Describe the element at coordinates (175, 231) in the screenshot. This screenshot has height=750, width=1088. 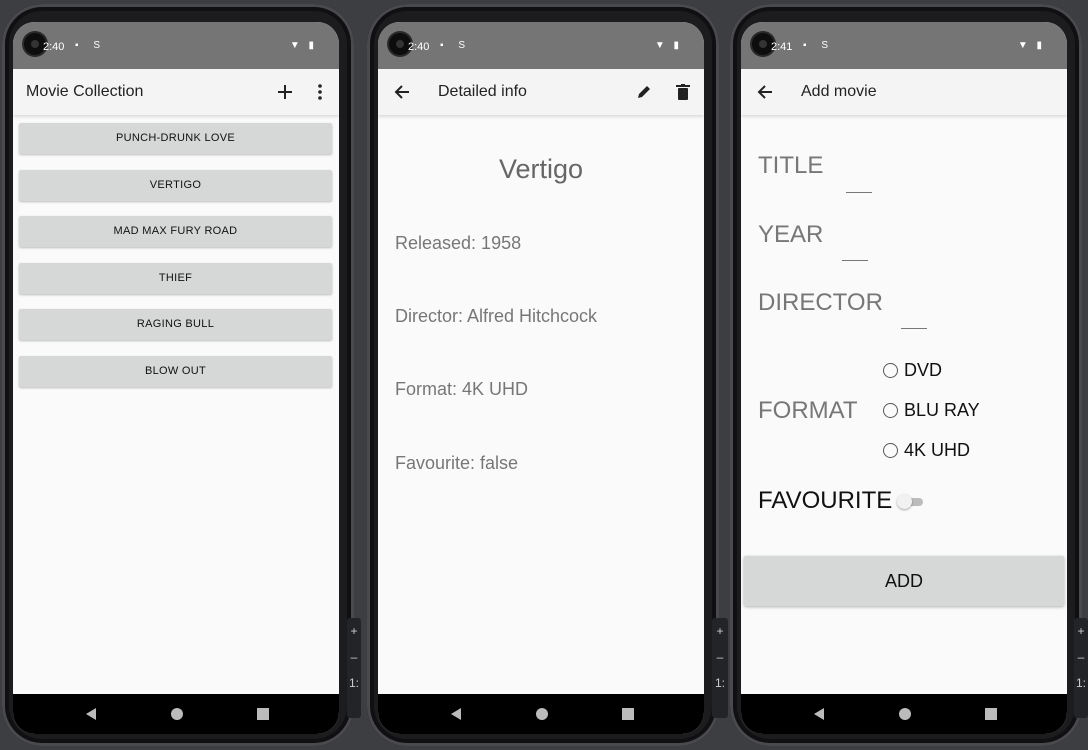
I see `movie-button: MAD MAX FURY ROAD` at that location.